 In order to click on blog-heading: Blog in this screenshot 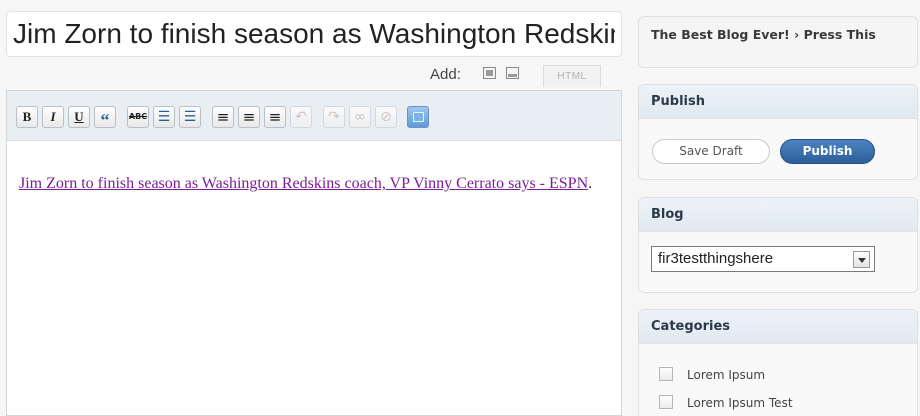, I will do `click(778, 215)`.